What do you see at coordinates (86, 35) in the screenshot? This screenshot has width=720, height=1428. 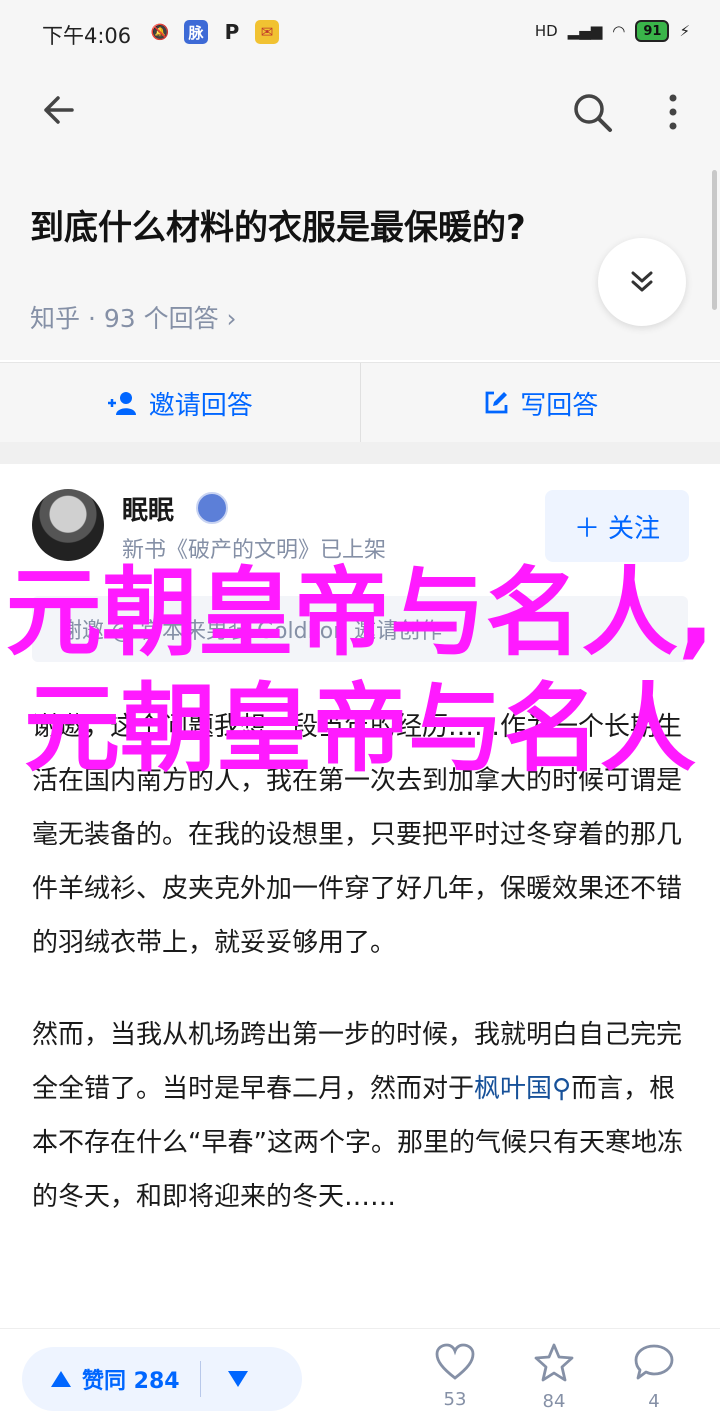 I see `status-time: 下午4:06` at bounding box center [86, 35].